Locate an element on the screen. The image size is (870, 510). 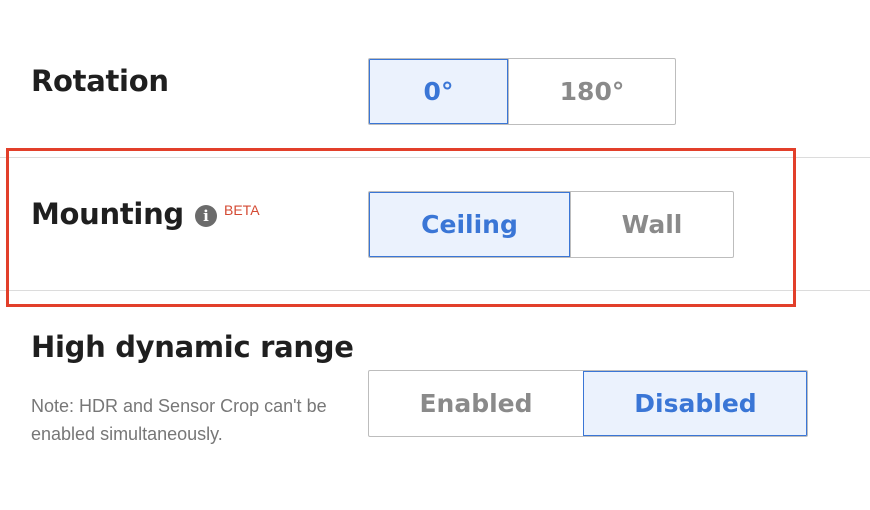
rotation-toggle: 0° 180° is located at coordinates (522, 91).